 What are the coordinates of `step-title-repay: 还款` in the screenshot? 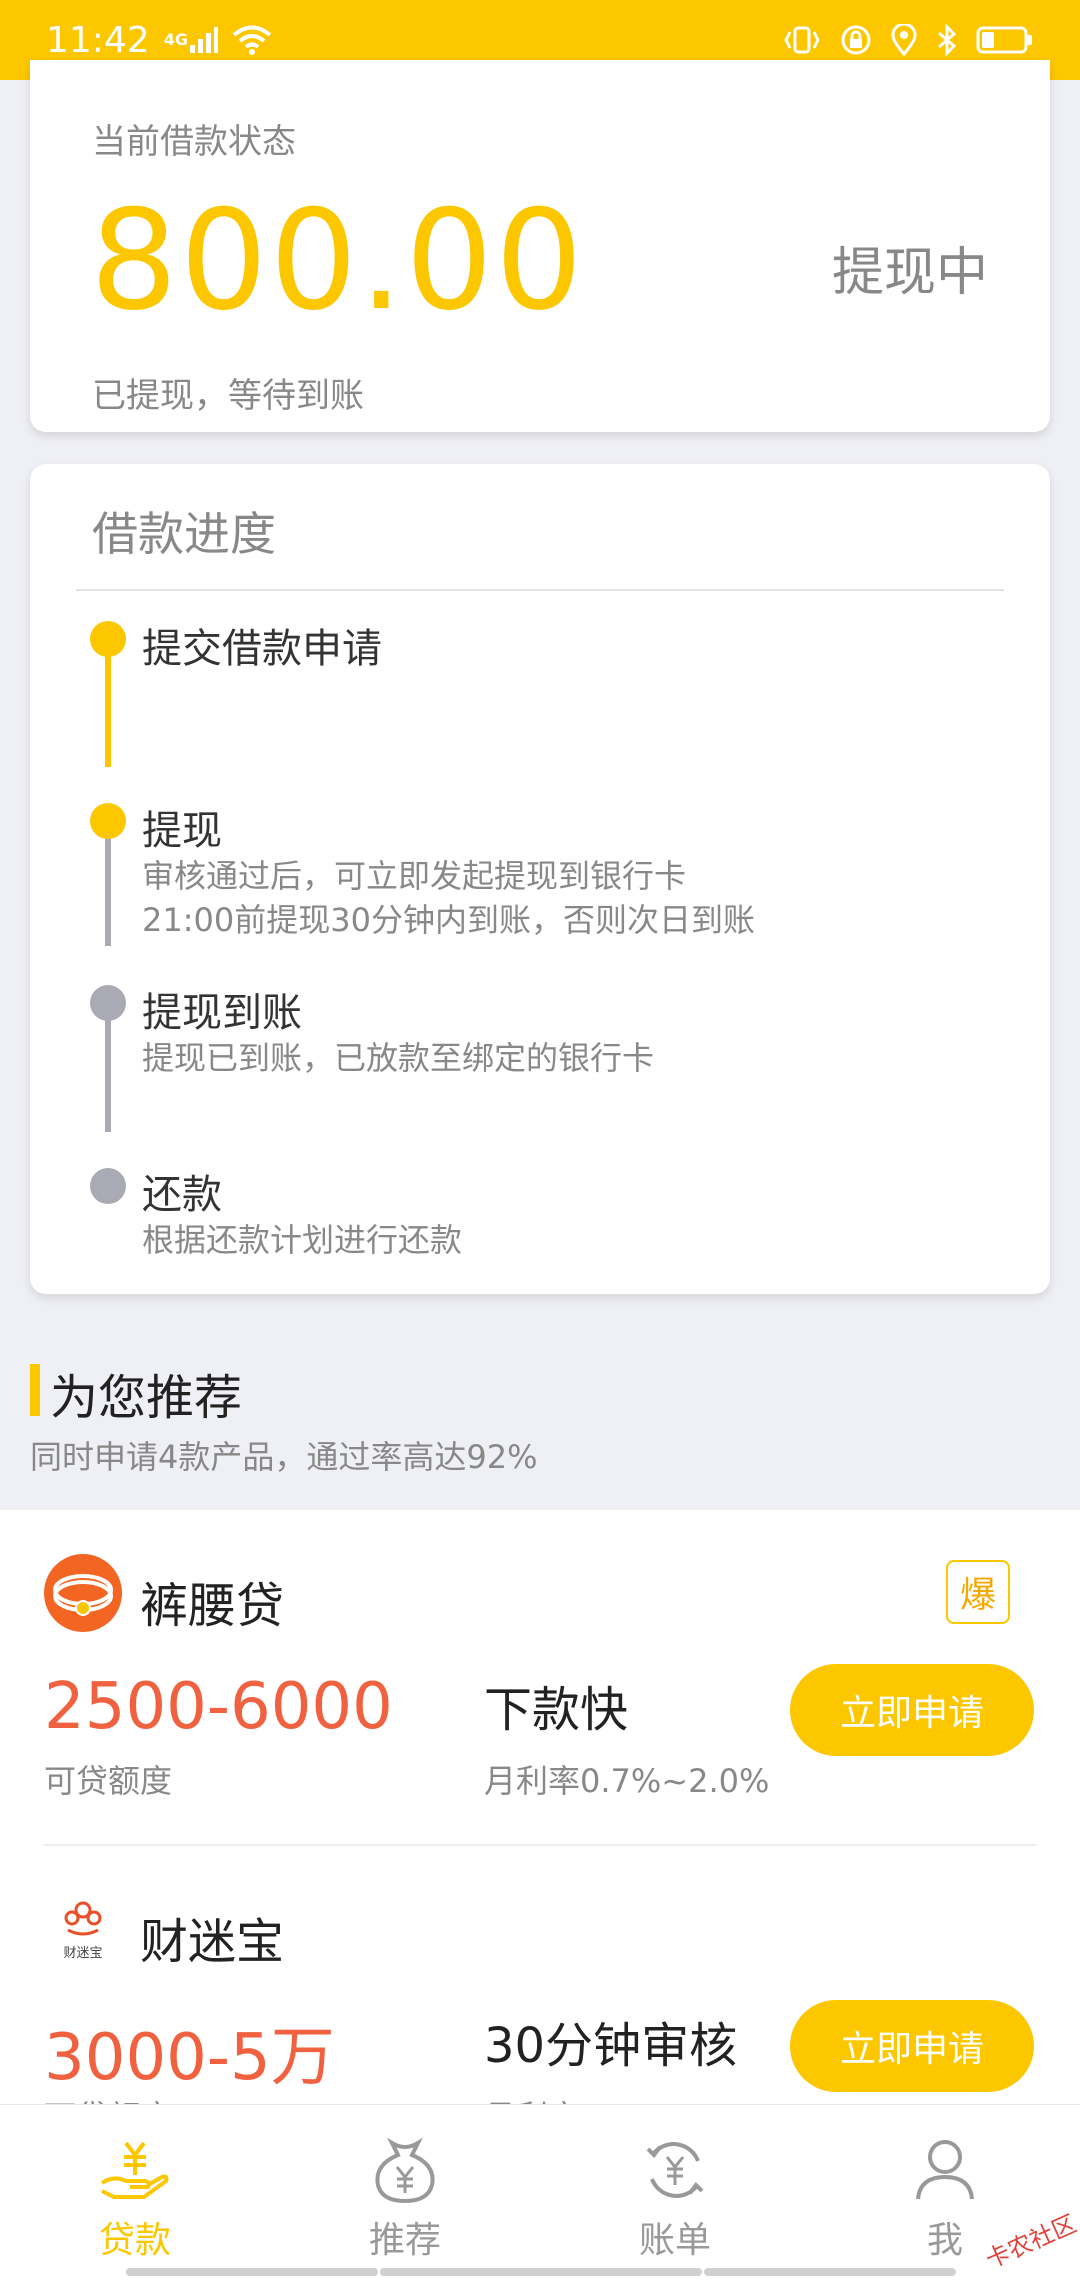 It's located at (182, 1195).